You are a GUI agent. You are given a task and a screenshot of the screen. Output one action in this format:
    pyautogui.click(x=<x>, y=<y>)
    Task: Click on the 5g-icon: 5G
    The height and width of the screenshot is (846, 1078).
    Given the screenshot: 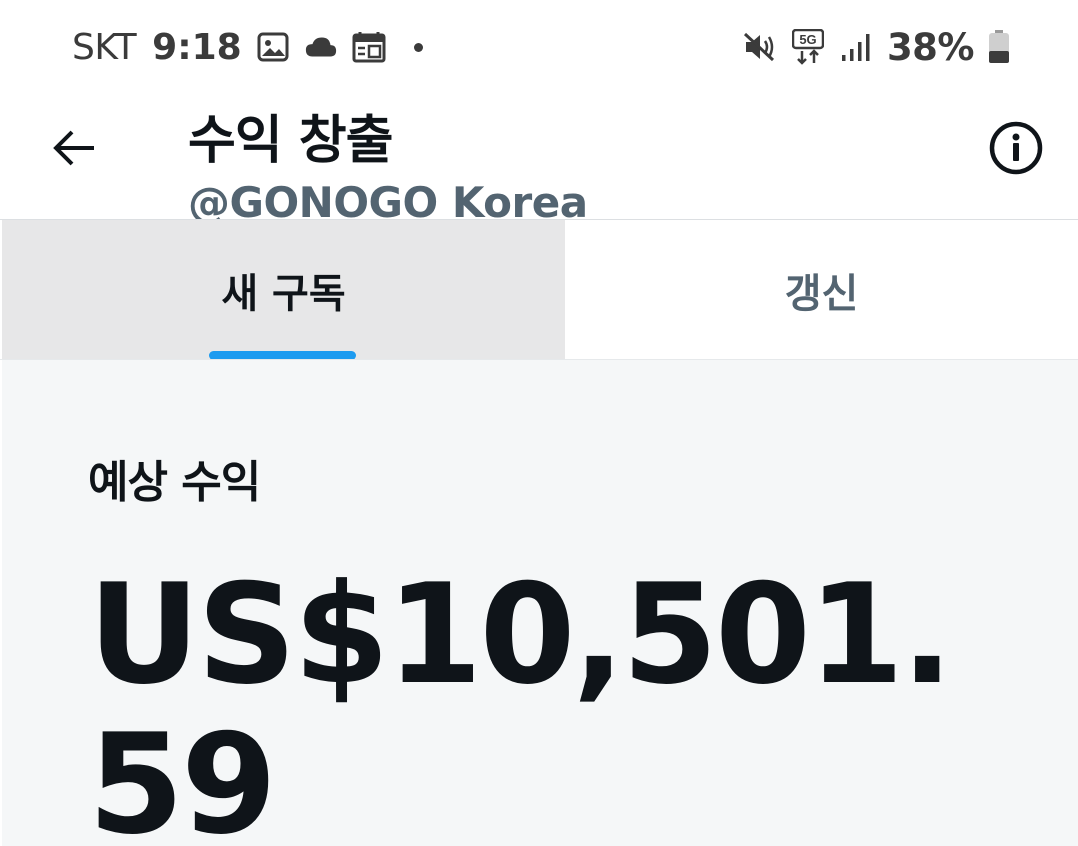 What is the action you would take?
    pyautogui.click(x=808, y=47)
    